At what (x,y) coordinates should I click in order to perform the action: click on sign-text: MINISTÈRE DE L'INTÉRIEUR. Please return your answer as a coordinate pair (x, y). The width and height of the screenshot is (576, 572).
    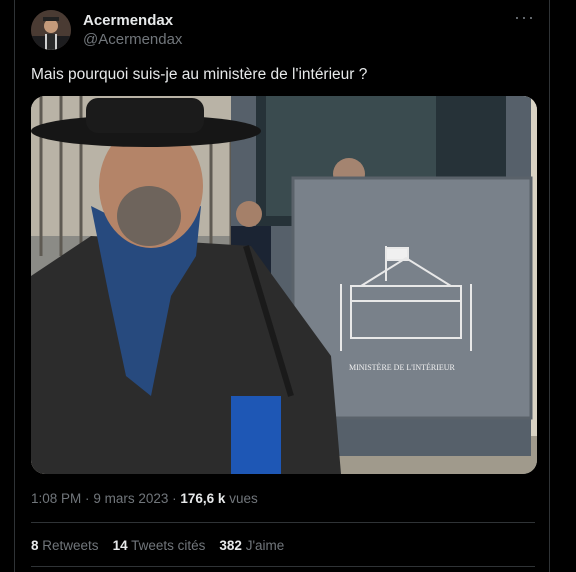
    Looking at the image, I should click on (402, 367).